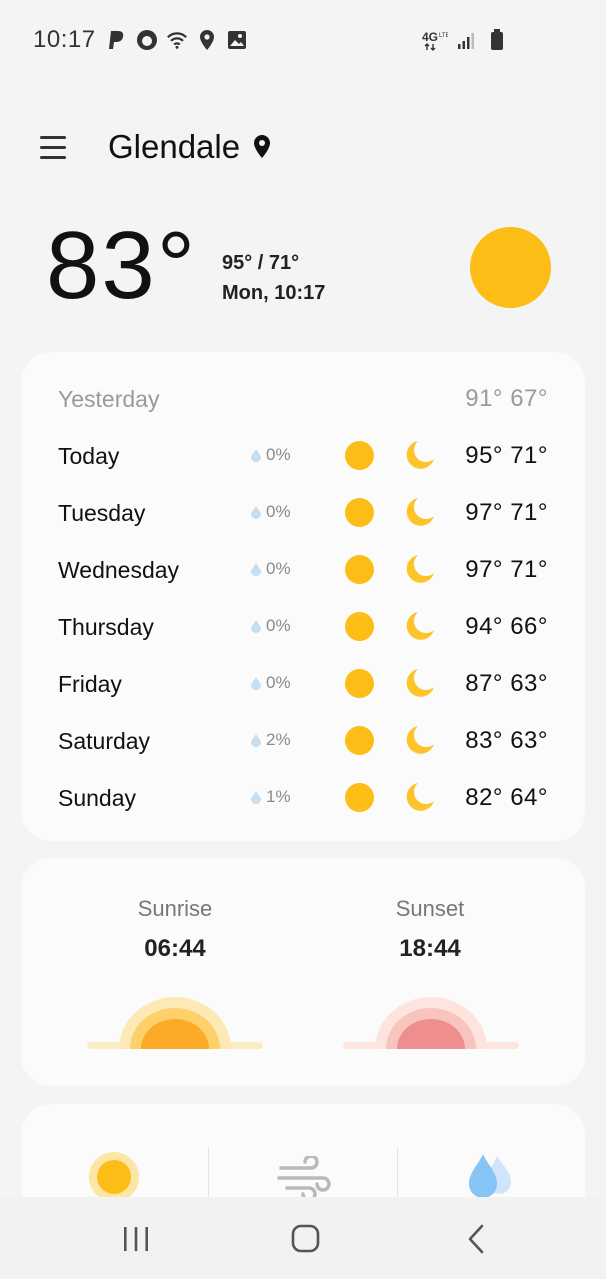  What do you see at coordinates (53, 137) in the screenshot?
I see `menu-icon` at bounding box center [53, 137].